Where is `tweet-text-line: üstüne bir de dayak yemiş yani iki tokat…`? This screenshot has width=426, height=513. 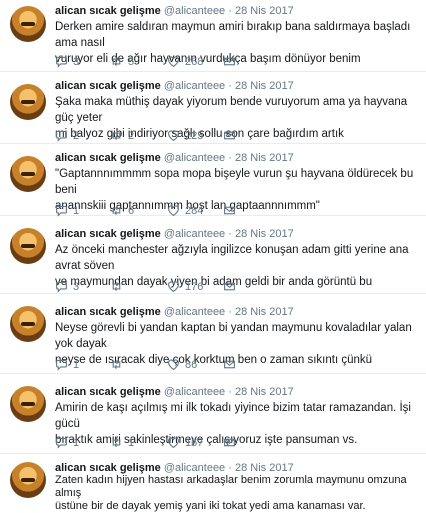
tweet-text-line: üstüne bir de dayak yemiş yani iki tokat… is located at coordinates (210, 506).